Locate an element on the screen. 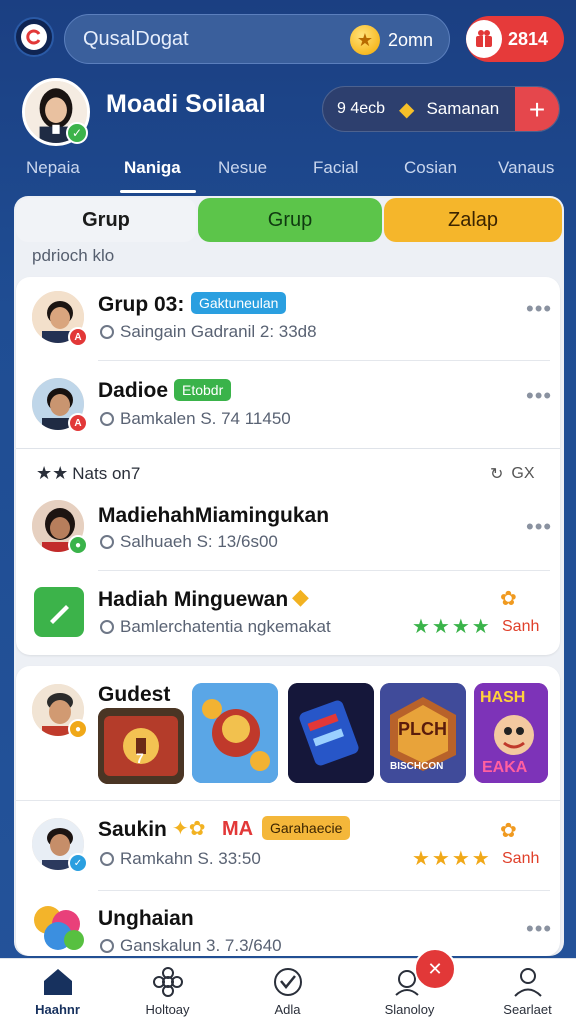 This screenshot has width=576, height=1024. subheader: ★★ Nats on7 is located at coordinates (88, 473).